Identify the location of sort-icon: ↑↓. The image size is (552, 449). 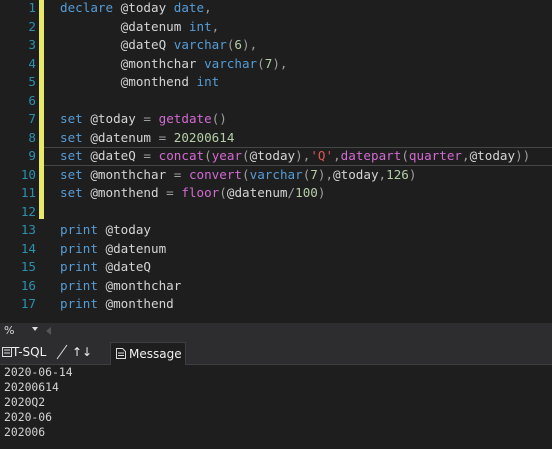
(82, 352).